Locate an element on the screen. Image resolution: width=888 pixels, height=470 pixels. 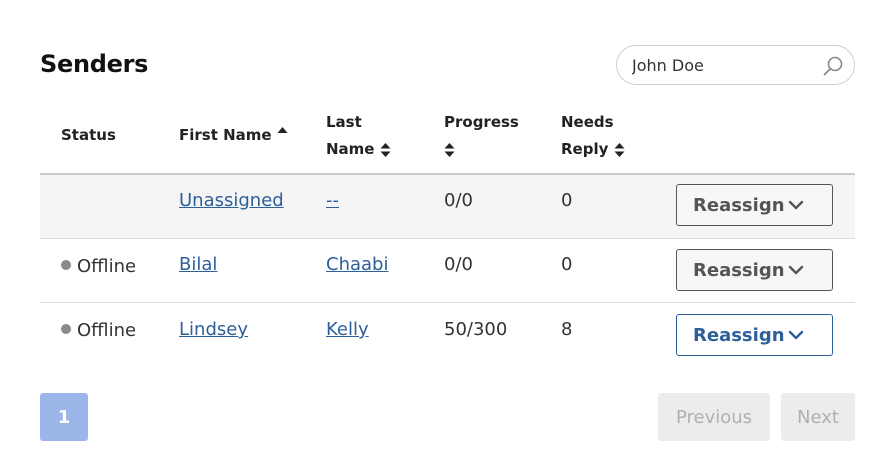
column-header-last-name: Last Name is located at coordinates (358, 136).